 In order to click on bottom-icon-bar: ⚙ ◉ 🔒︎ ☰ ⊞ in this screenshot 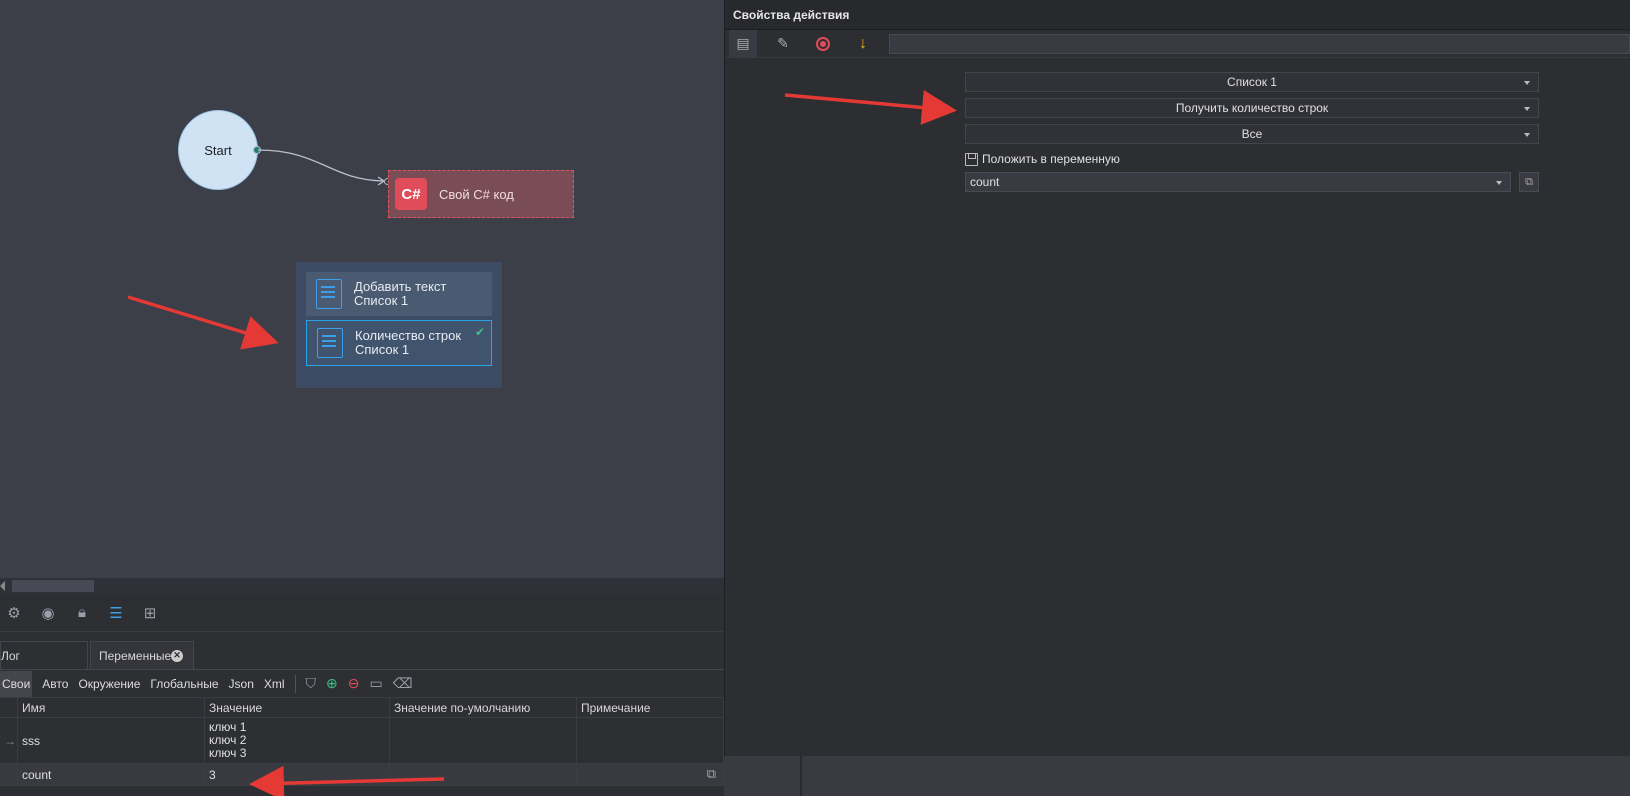, I will do `click(362, 613)`.